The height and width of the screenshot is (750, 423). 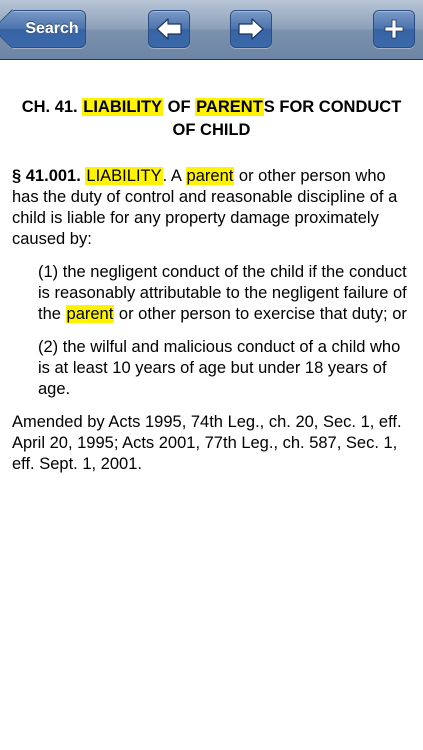 I want to click on plus-icon, so click(x=394, y=29).